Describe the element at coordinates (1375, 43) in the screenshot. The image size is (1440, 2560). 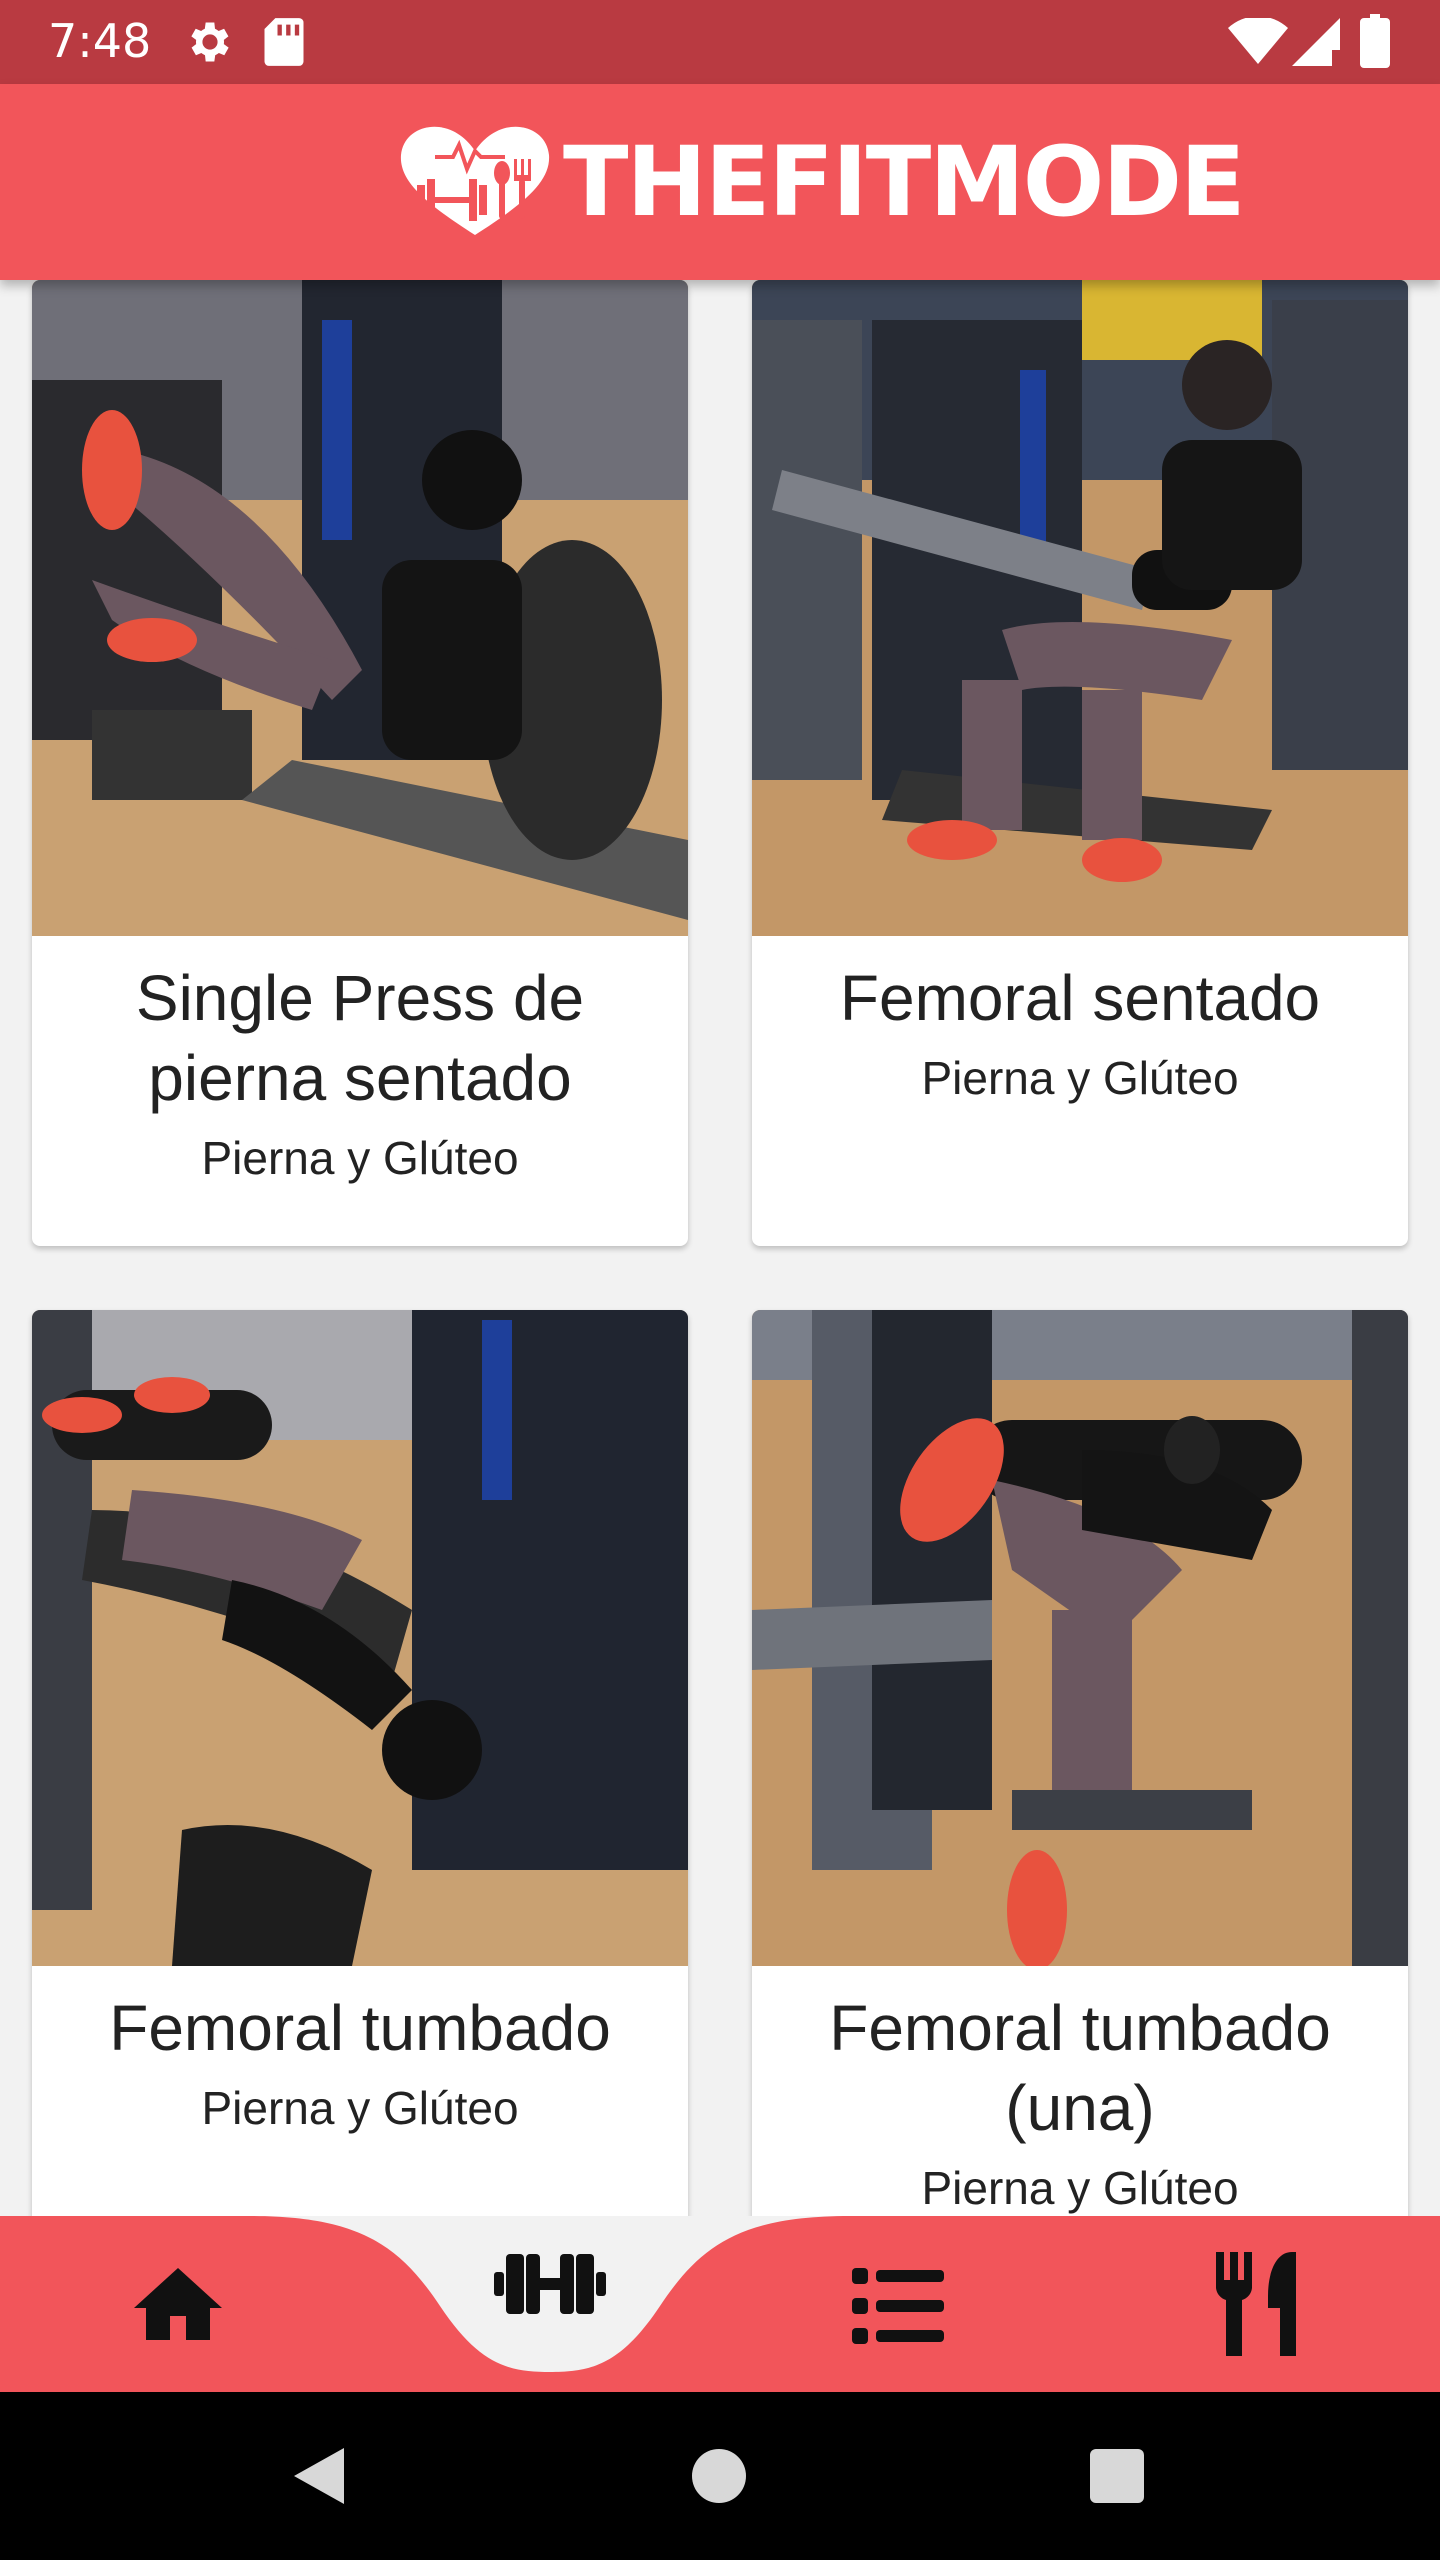
I see `battery-icon` at that location.